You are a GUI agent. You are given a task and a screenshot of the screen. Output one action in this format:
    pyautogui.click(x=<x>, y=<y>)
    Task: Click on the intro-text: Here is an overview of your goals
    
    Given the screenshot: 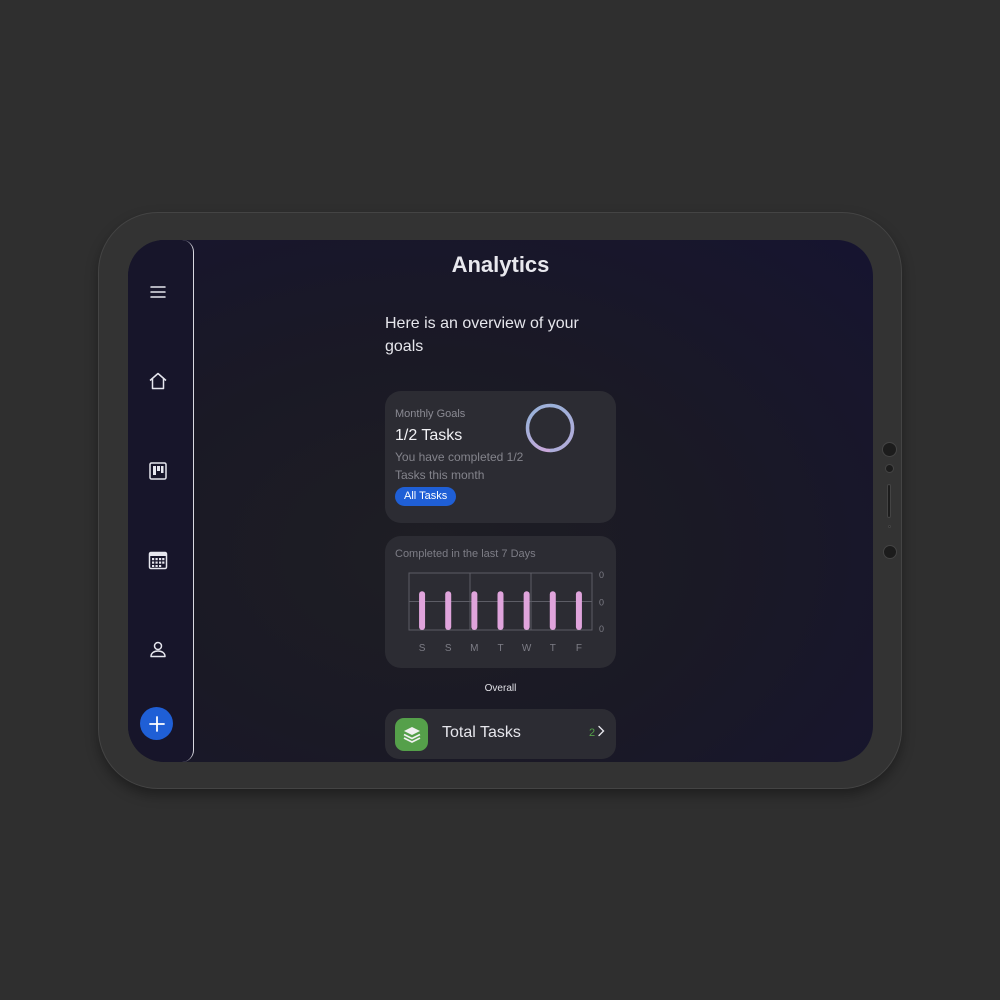 What is the action you would take?
    pyautogui.click(x=482, y=335)
    